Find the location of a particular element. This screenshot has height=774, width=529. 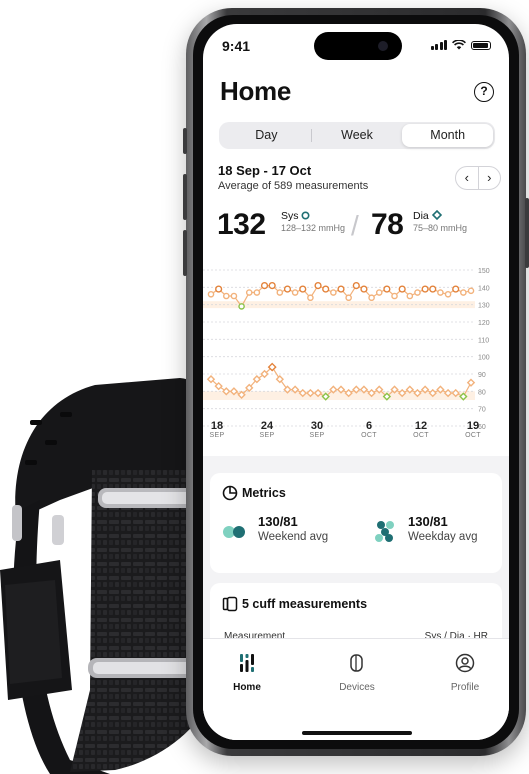

tab-profile: Profile is located at coordinates (465, 673).